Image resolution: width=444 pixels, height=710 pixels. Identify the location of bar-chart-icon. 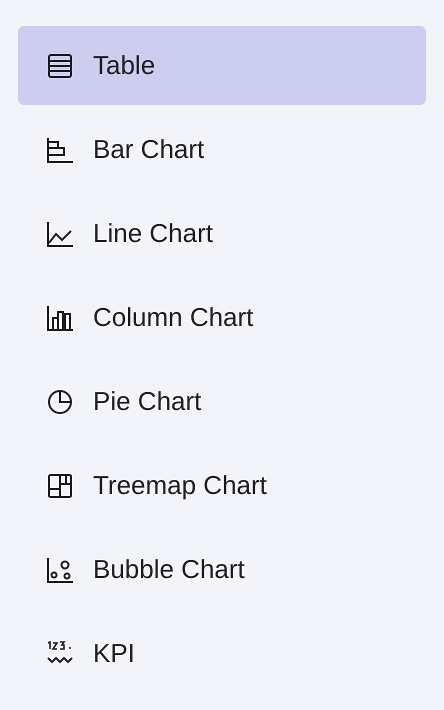
(60, 150).